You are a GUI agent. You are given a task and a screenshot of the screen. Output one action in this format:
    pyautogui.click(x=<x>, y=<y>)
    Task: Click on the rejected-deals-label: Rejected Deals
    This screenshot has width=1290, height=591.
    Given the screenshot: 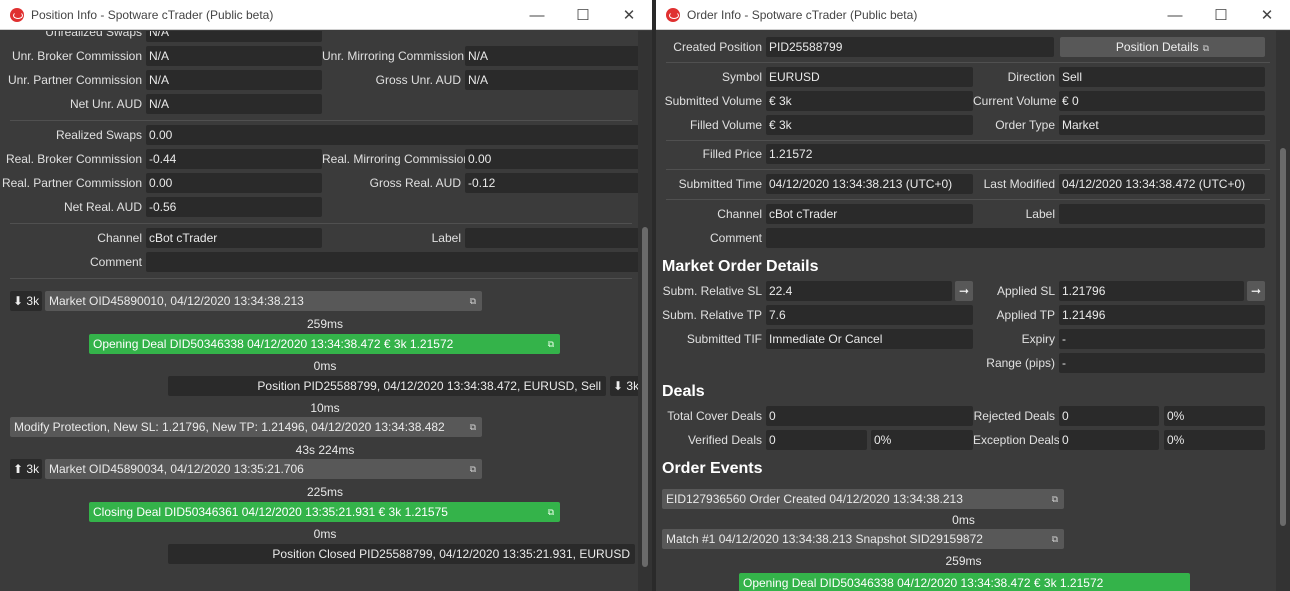 What is the action you would take?
    pyautogui.click(x=1014, y=416)
    